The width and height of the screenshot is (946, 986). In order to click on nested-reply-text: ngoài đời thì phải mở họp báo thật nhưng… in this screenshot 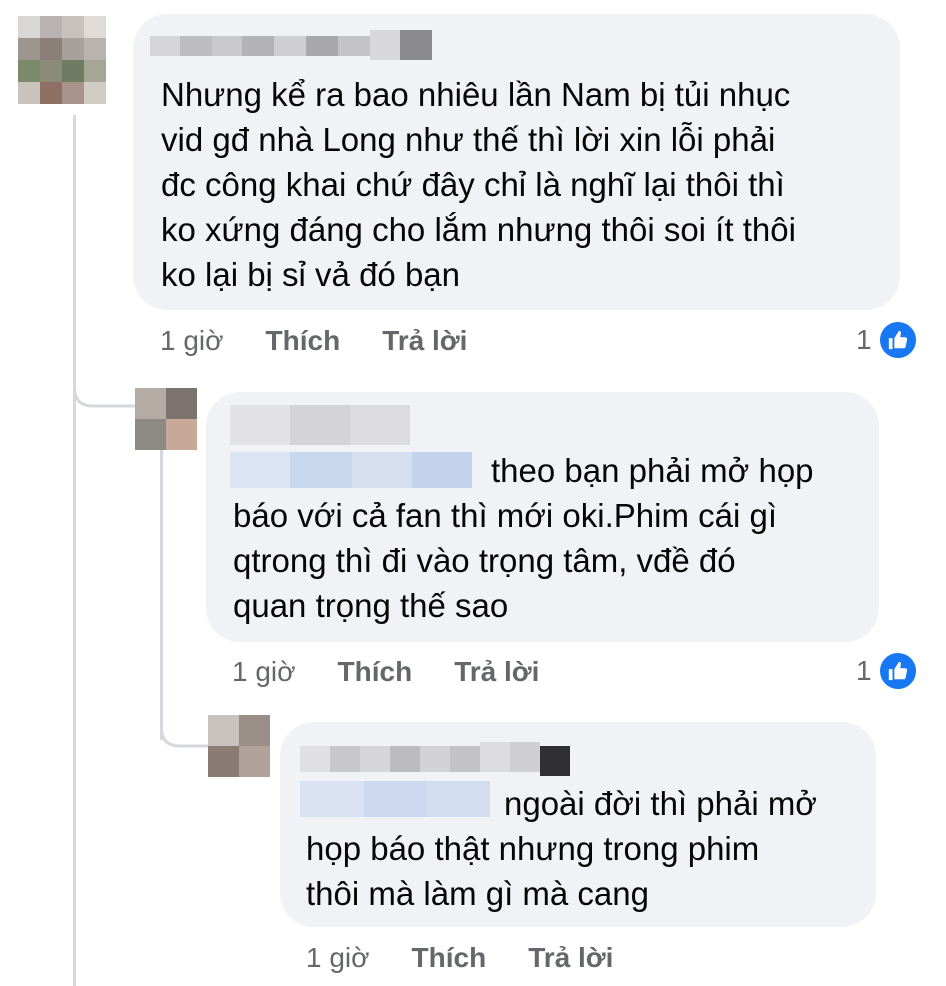, I will do `click(561, 848)`.